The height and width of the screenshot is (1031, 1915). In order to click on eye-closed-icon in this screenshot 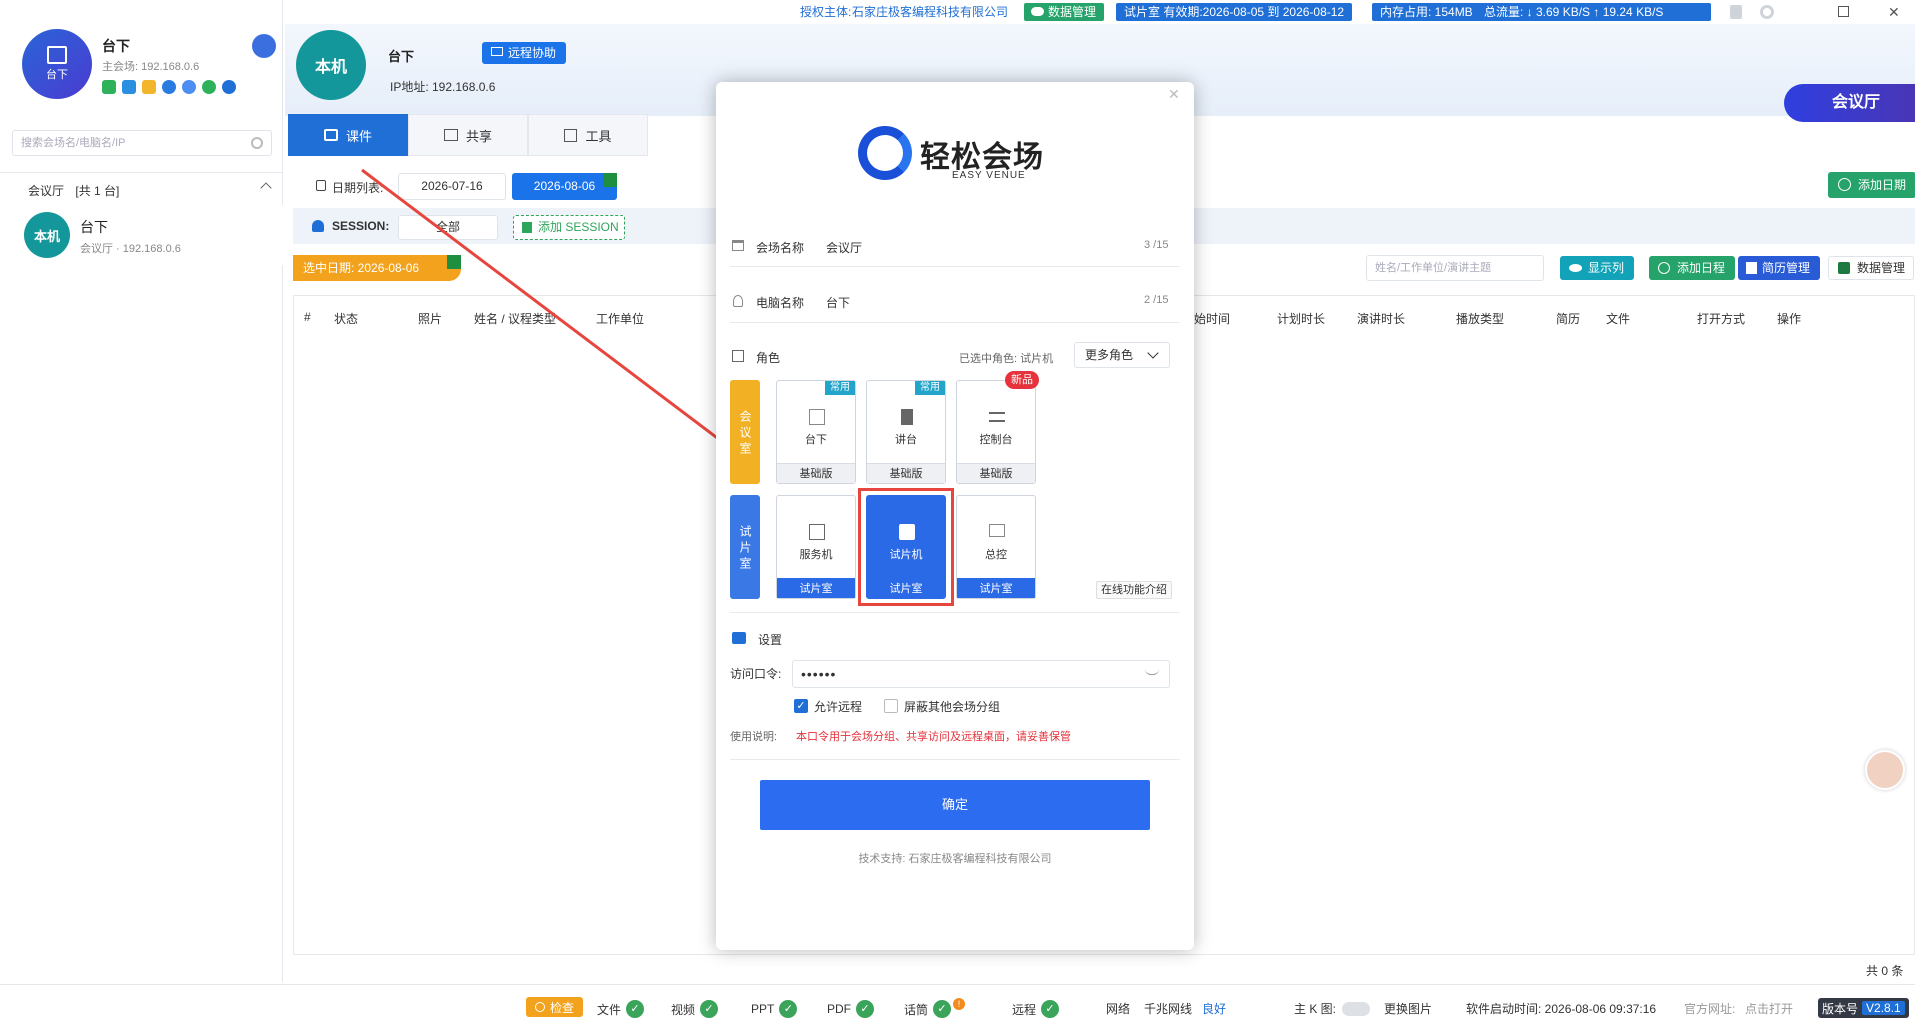, I will do `click(1152, 672)`.